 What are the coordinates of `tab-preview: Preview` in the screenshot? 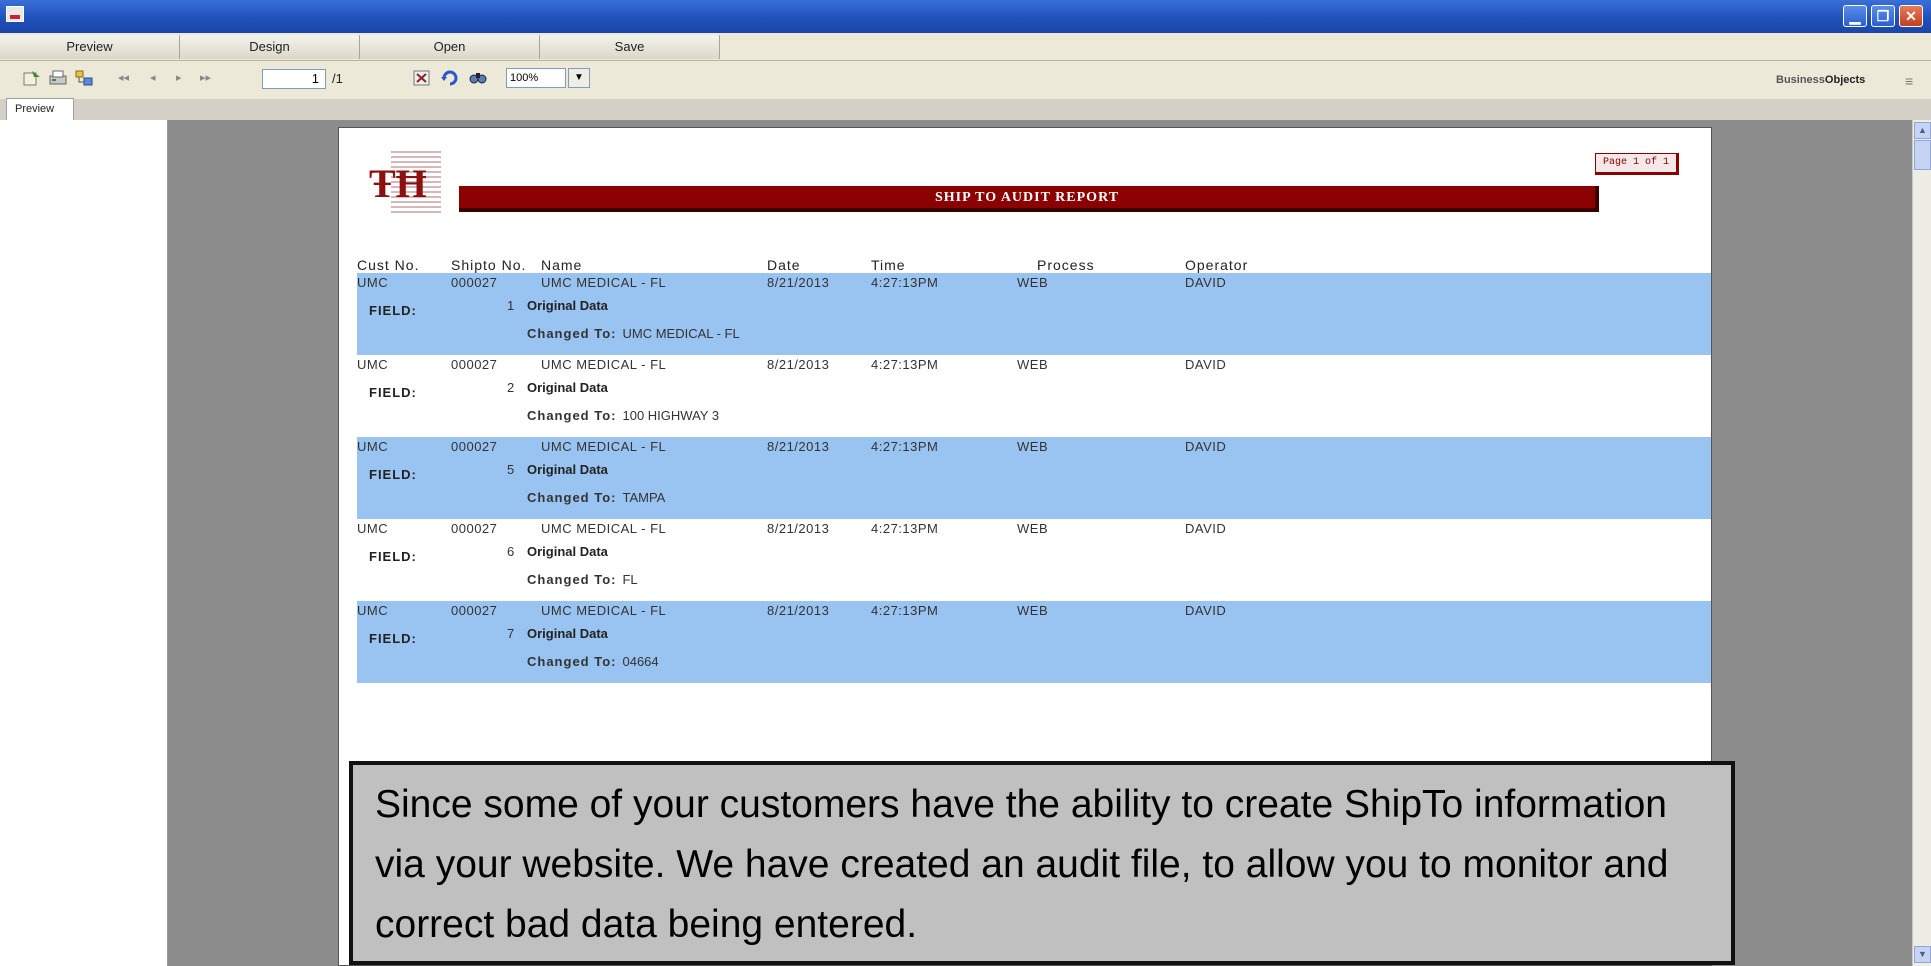 It's located at (40, 109).